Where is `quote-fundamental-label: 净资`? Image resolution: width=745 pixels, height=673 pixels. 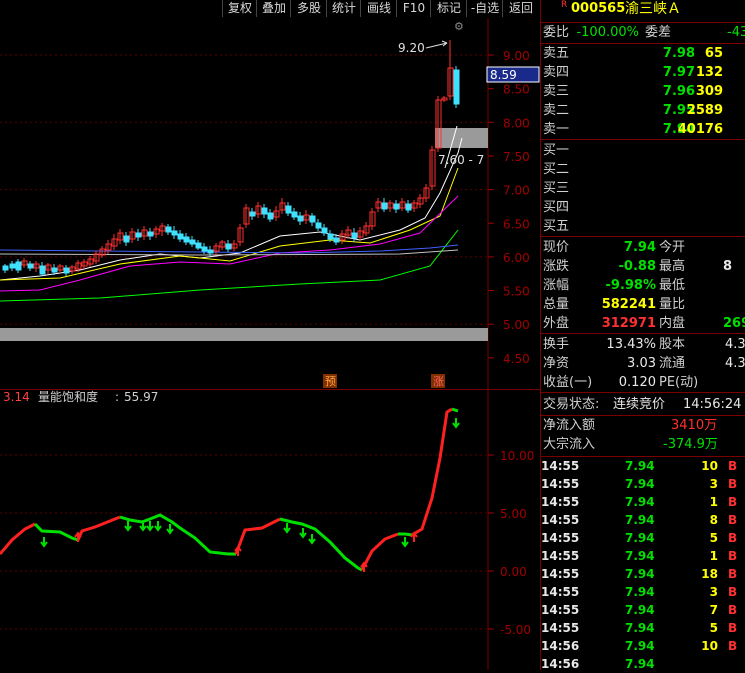 quote-fundamental-label: 净资 is located at coordinates (556, 363).